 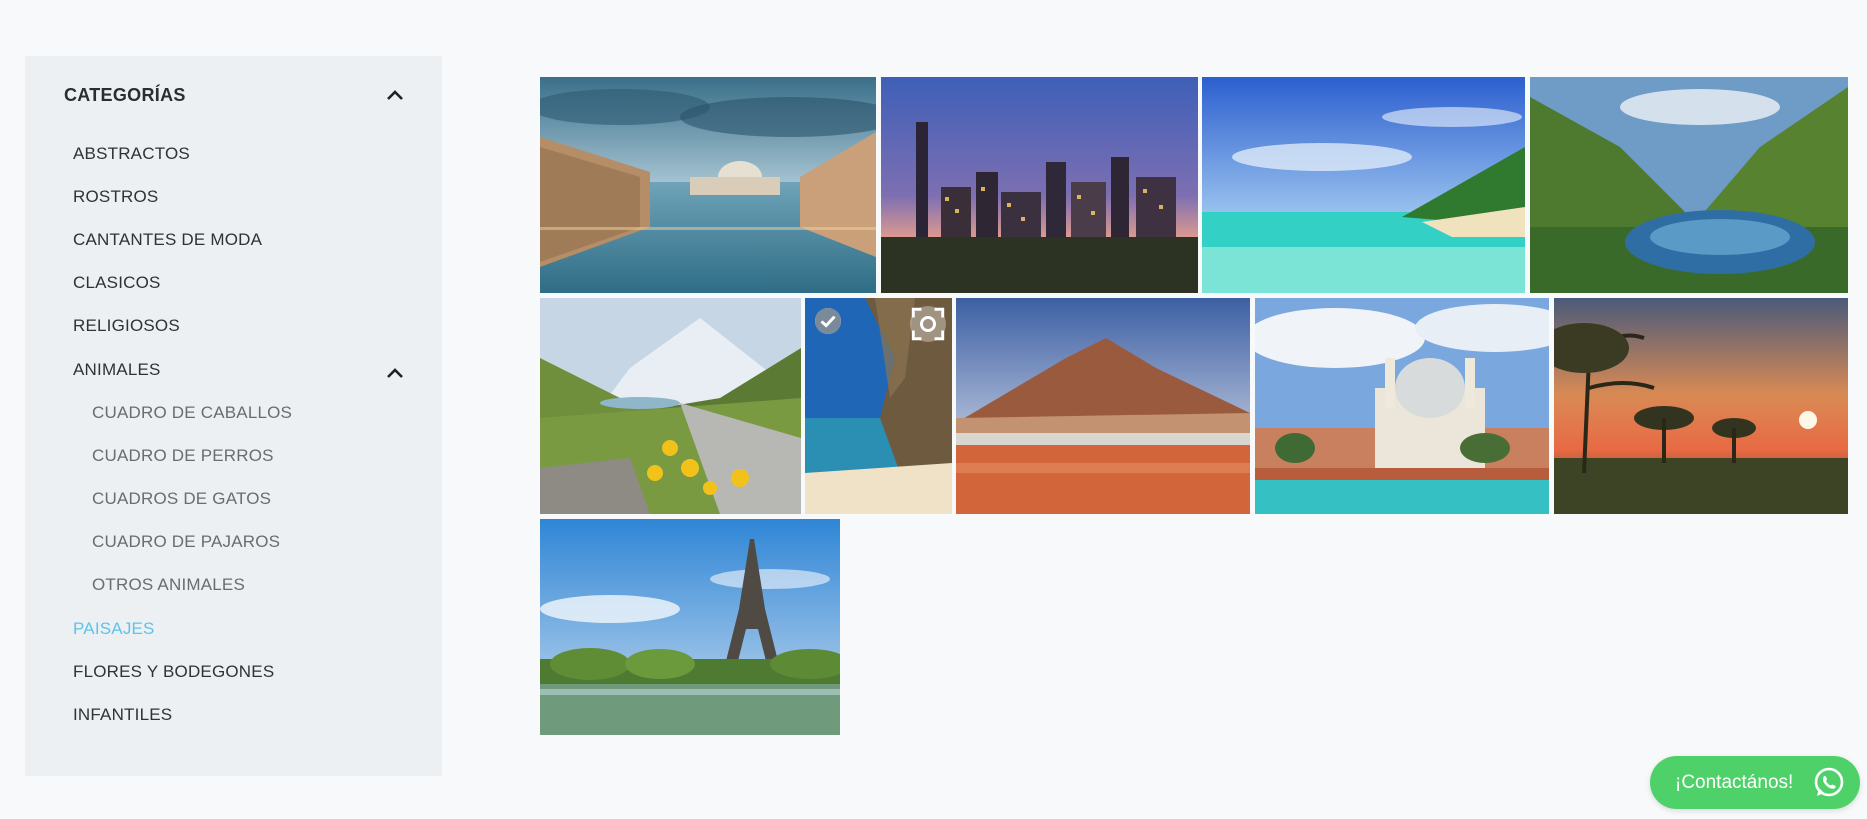 I want to click on gallery-image-tropical-beach, so click(x=1363, y=185).